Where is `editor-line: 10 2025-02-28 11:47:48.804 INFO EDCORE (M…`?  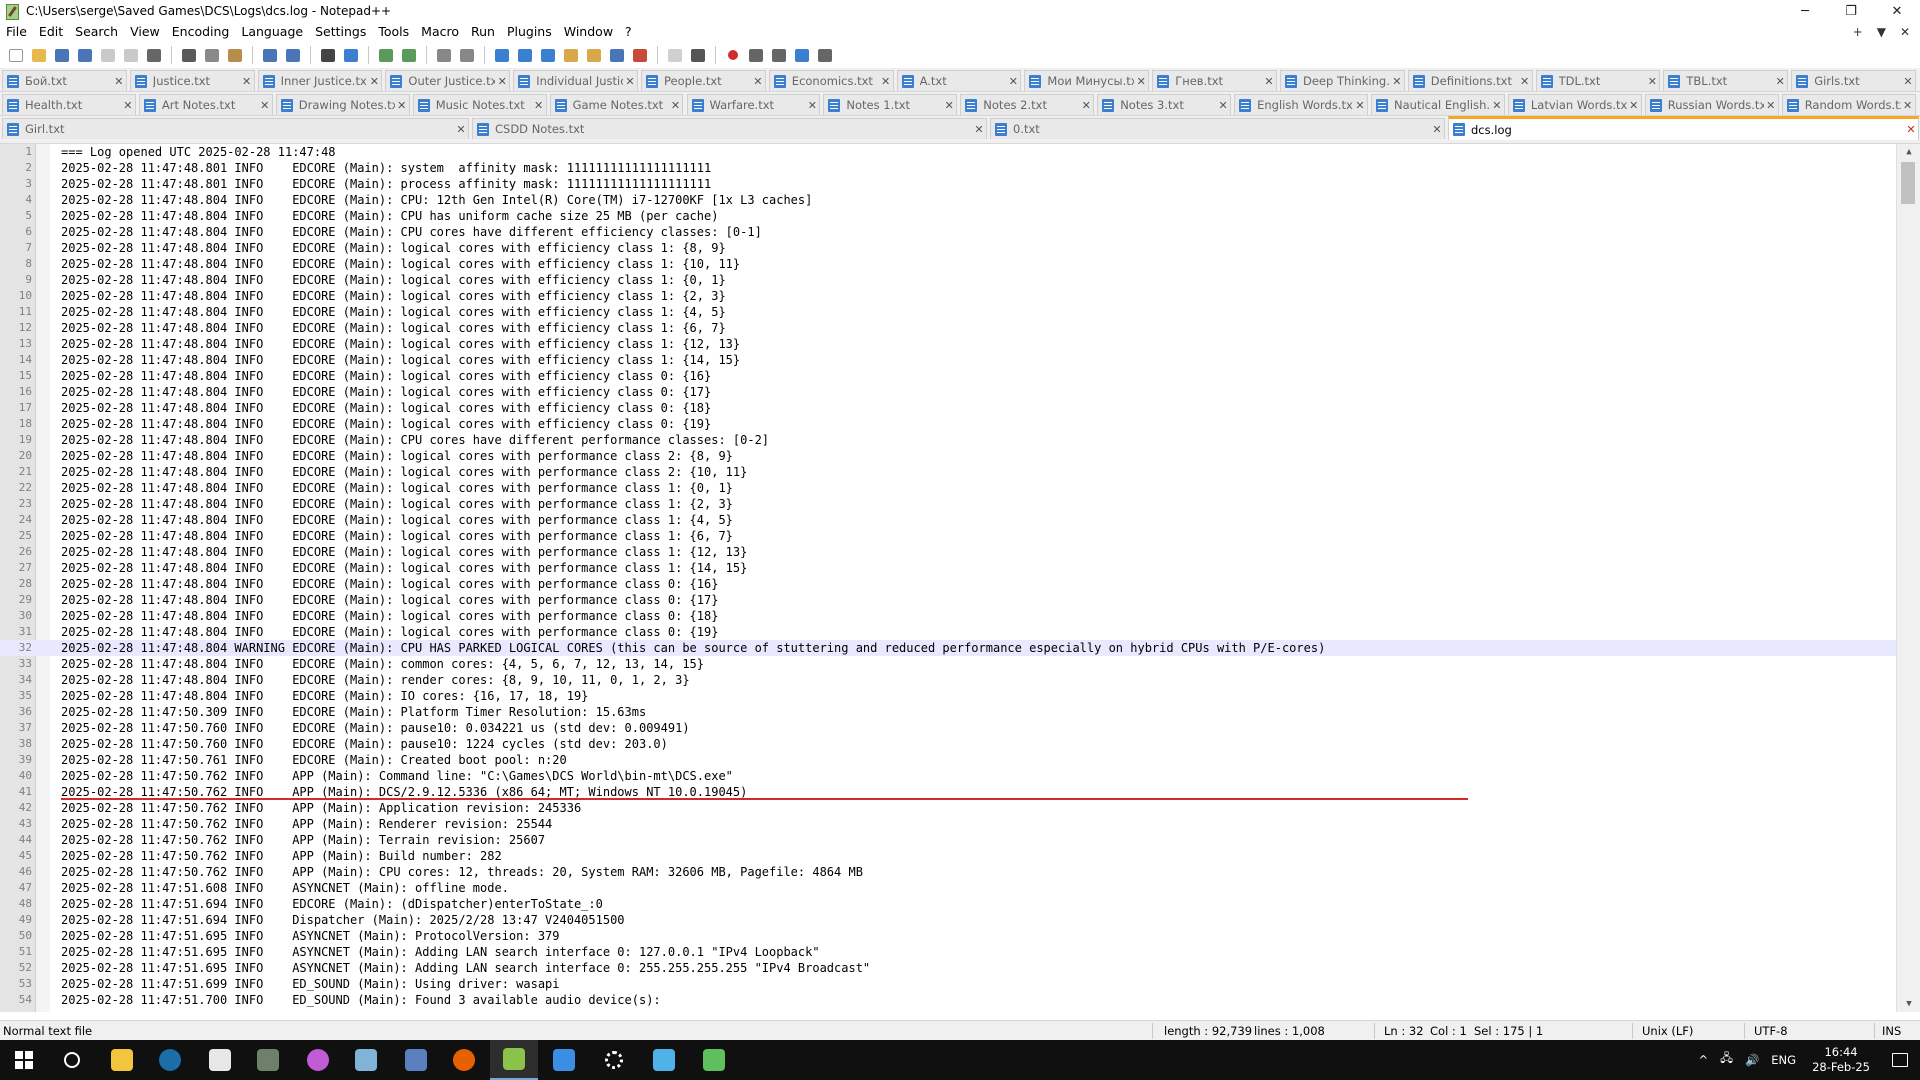 editor-line: 10 2025-02-28 11:47:48.804 INFO EDCORE (M… is located at coordinates (948, 296).